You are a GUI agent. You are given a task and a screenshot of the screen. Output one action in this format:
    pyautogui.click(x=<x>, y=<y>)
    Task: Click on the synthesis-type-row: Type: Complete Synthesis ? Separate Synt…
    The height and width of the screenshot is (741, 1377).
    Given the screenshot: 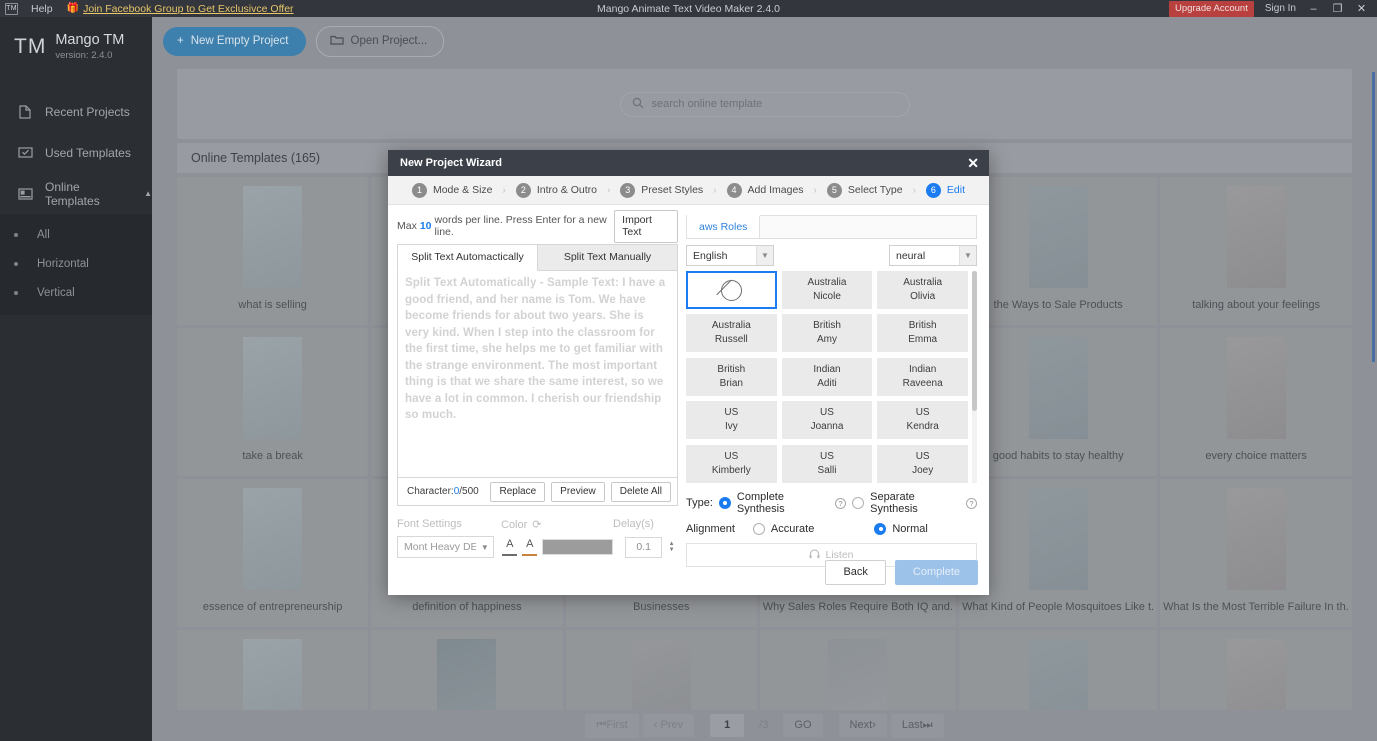 What is the action you would take?
    pyautogui.click(x=831, y=503)
    